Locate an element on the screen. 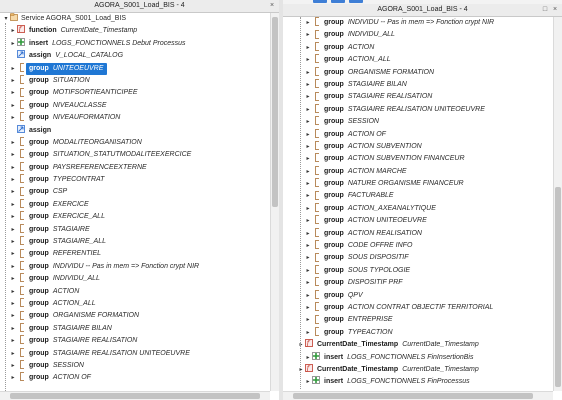  right-vertical-scroll-thumb is located at coordinates (558, 287).